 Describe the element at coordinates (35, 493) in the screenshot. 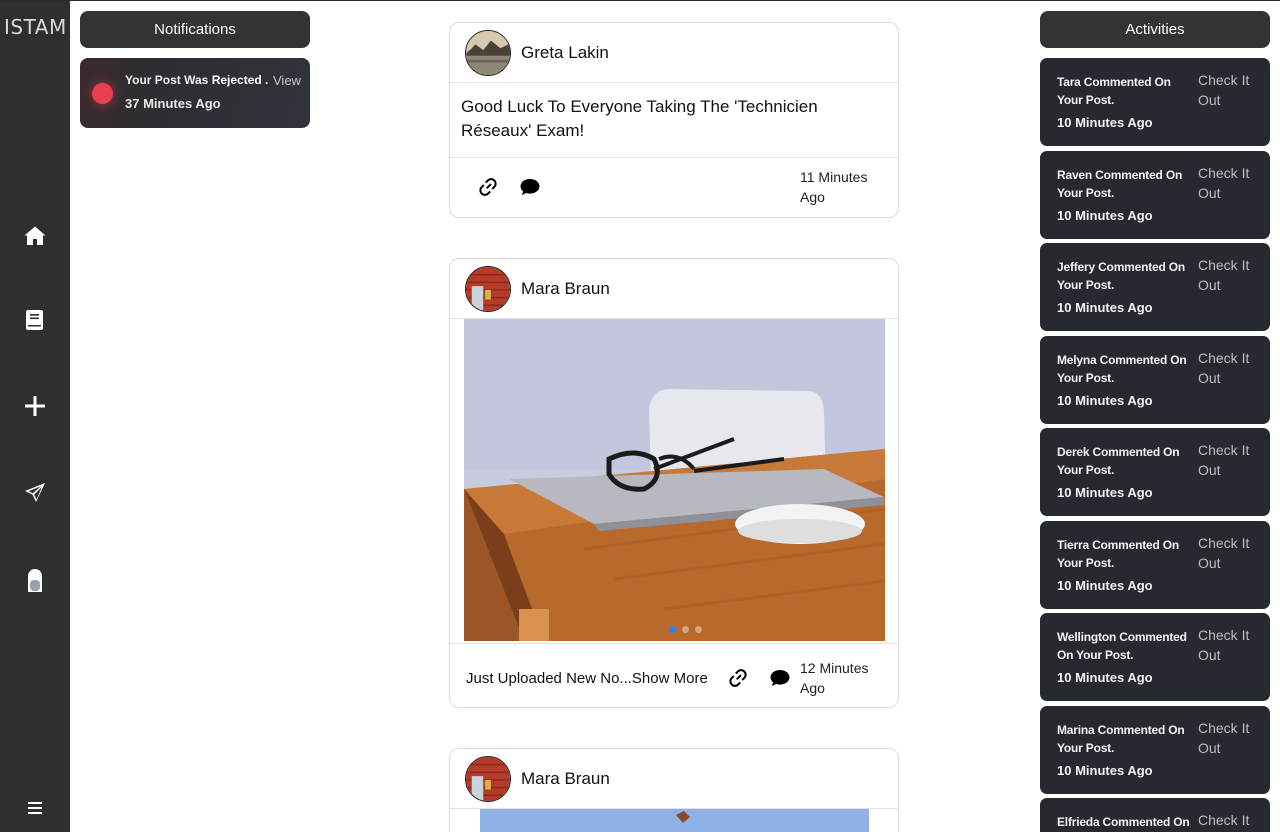

I see `send-icon` at that location.